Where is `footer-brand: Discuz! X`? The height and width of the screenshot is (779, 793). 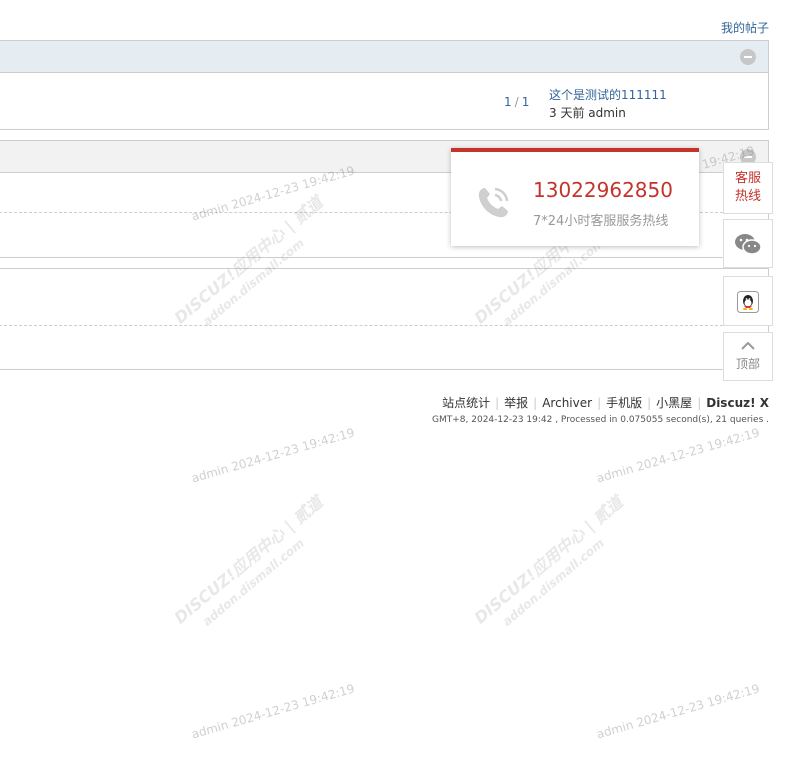
footer-brand: Discuz! X is located at coordinates (737, 403).